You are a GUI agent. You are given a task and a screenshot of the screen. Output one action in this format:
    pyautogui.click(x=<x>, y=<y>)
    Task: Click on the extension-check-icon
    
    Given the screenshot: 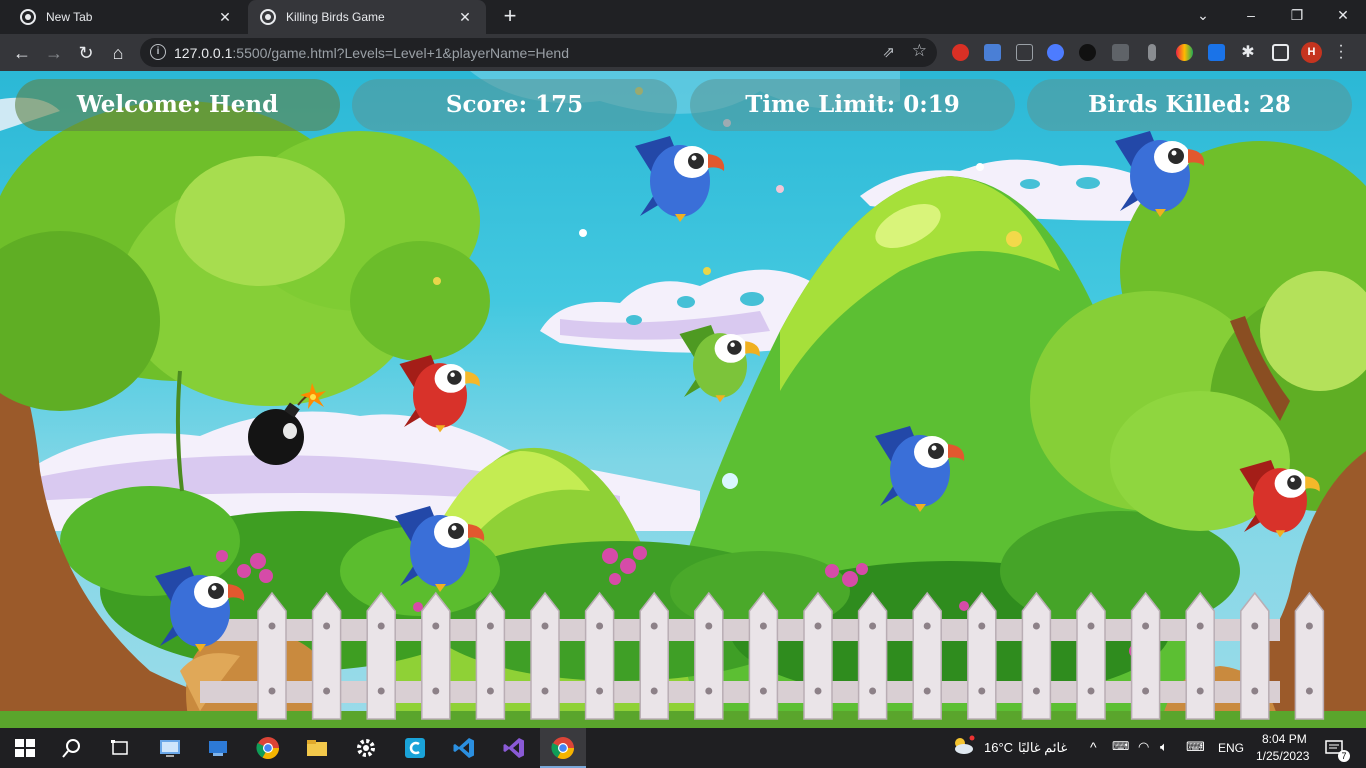 What is the action you would take?
    pyautogui.click(x=1055, y=52)
    